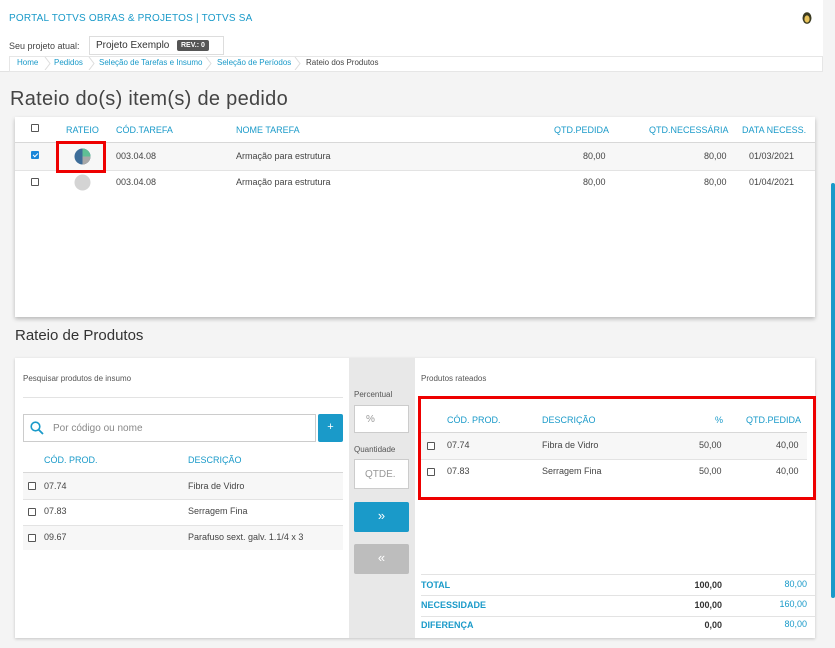 The image size is (835, 648). Describe the element at coordinates (150, 62) in the screenshot. I see `breadcrumb-selecao-tarefas: Seleção de Tarefas e Insumo` at that location.